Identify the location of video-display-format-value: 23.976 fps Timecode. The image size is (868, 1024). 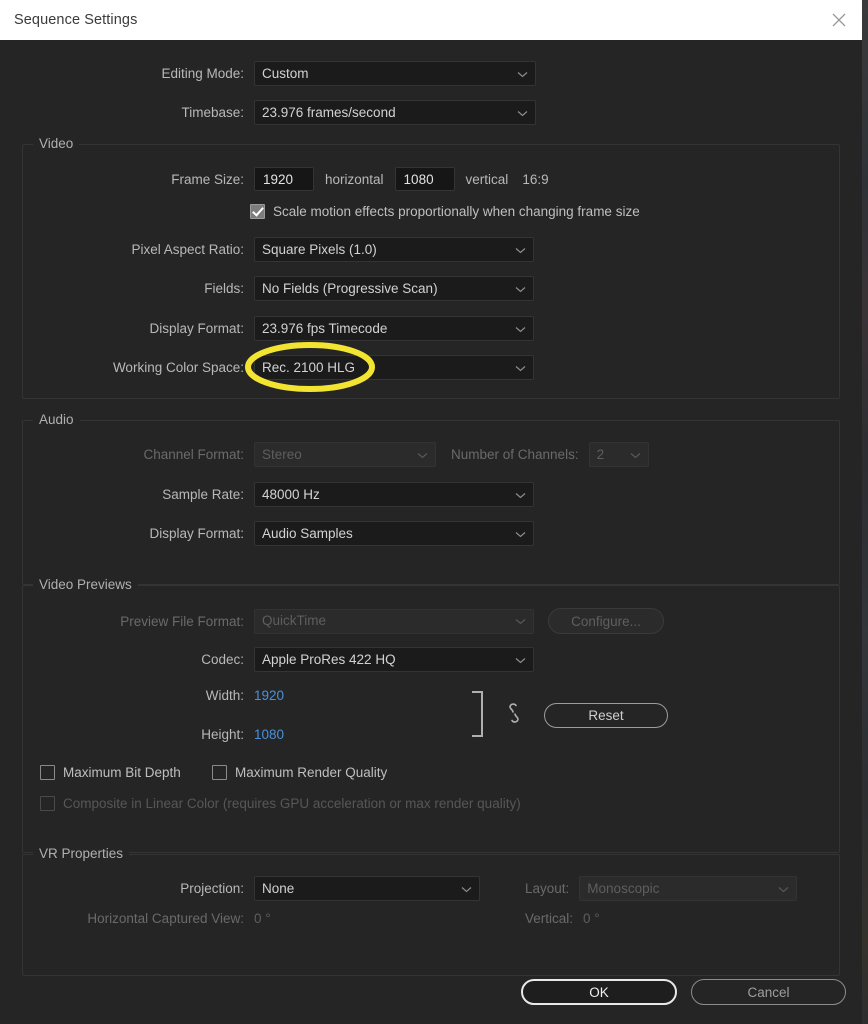
(325, 328).